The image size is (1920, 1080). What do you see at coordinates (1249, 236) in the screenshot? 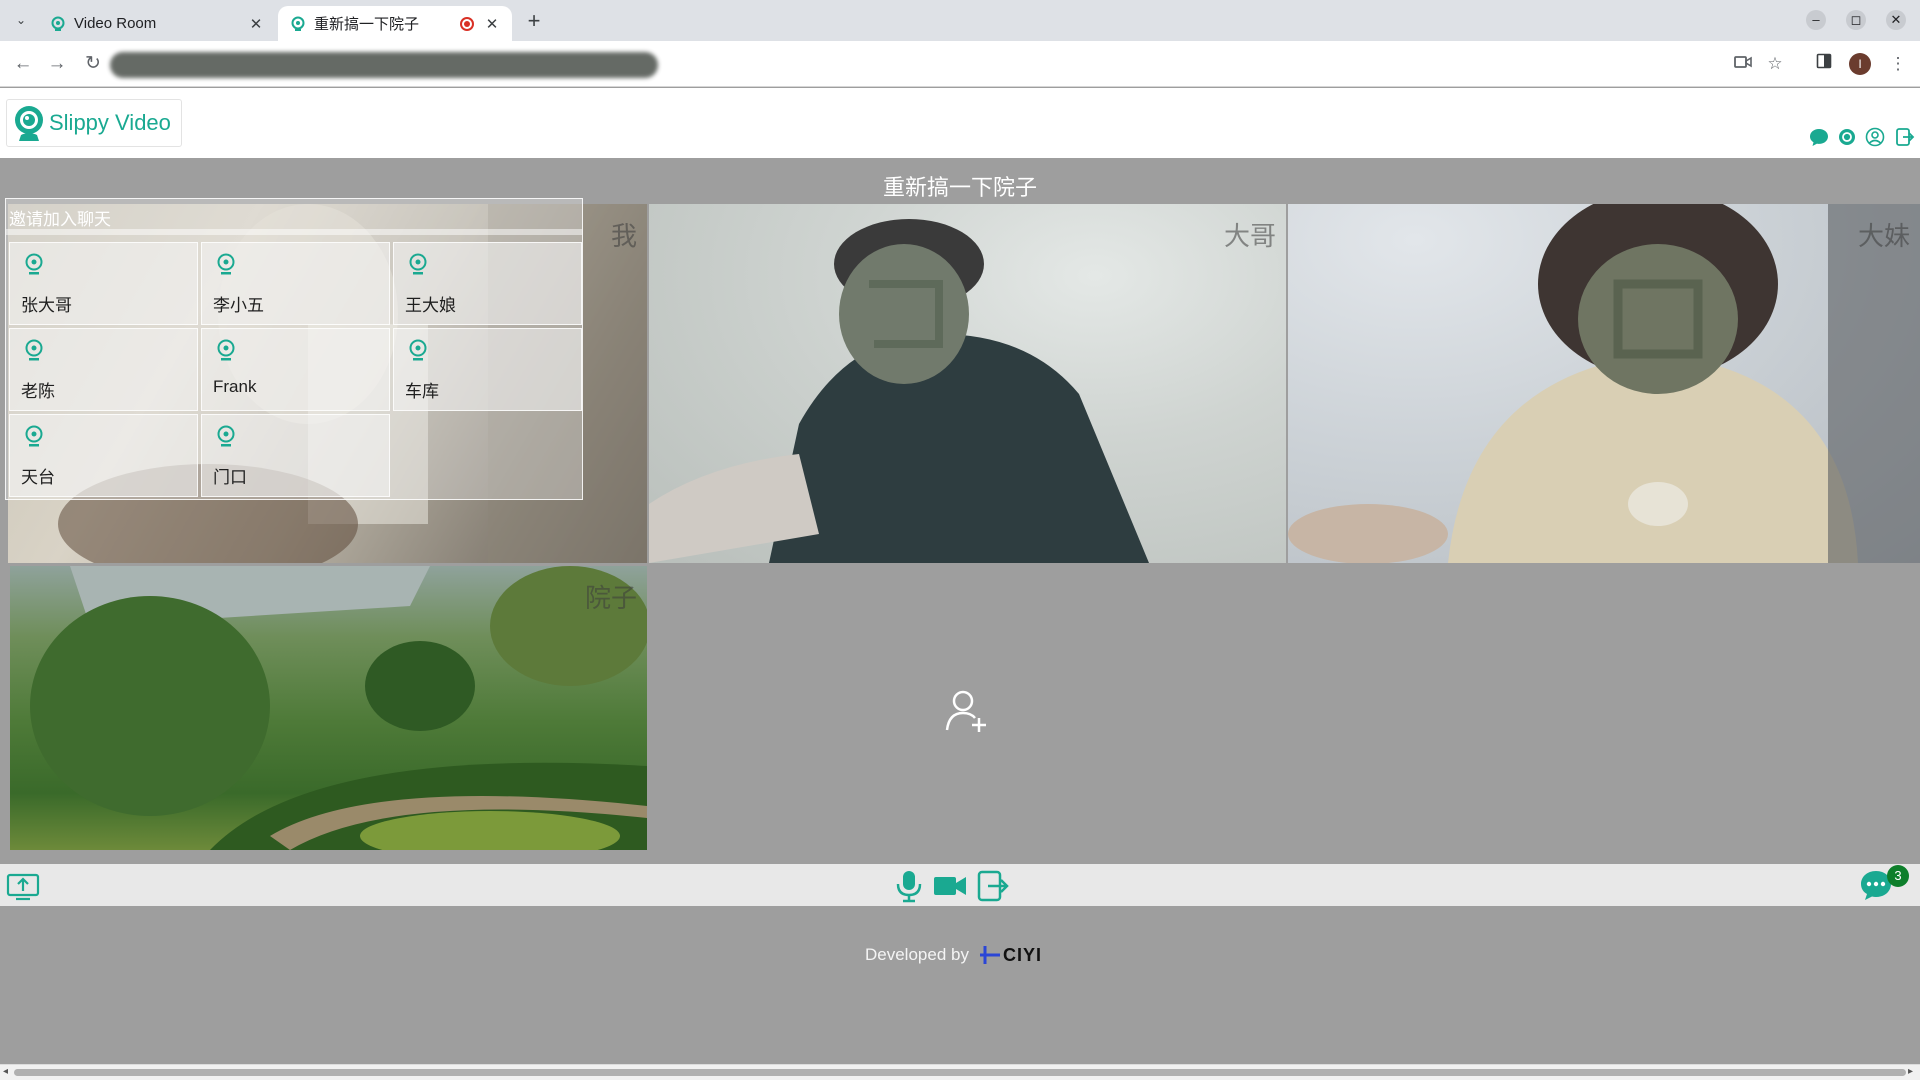
I see `participant-label: 大哥` at bounding box center [1249, 236].